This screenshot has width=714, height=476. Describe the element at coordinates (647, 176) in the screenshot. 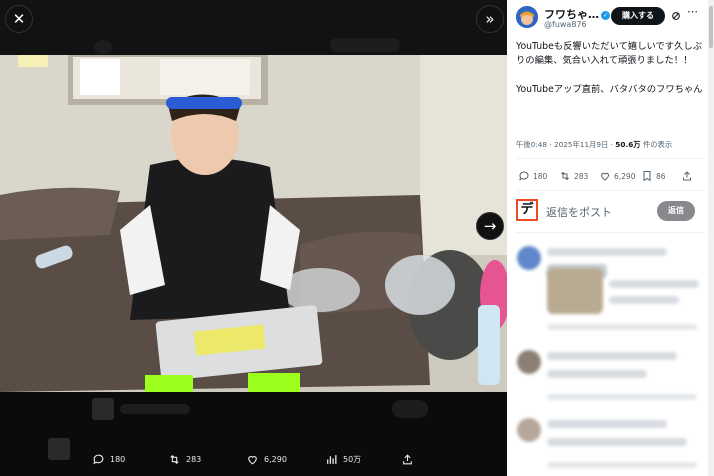

I see `bookmark-icon` at that location.